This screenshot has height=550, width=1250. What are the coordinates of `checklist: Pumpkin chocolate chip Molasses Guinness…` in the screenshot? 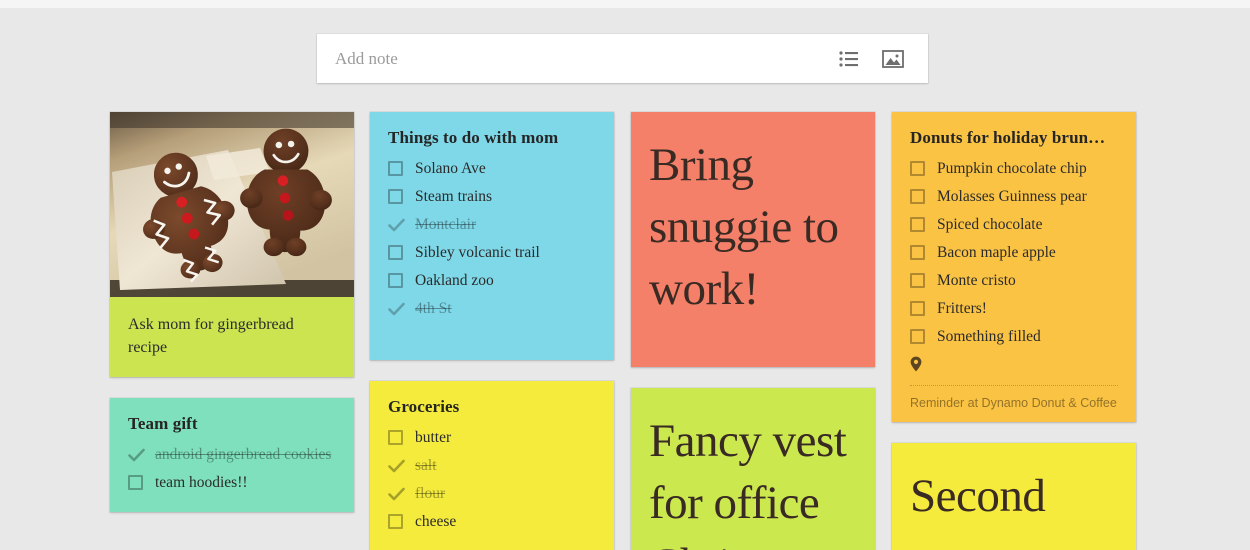 It's located at (1014, 253).